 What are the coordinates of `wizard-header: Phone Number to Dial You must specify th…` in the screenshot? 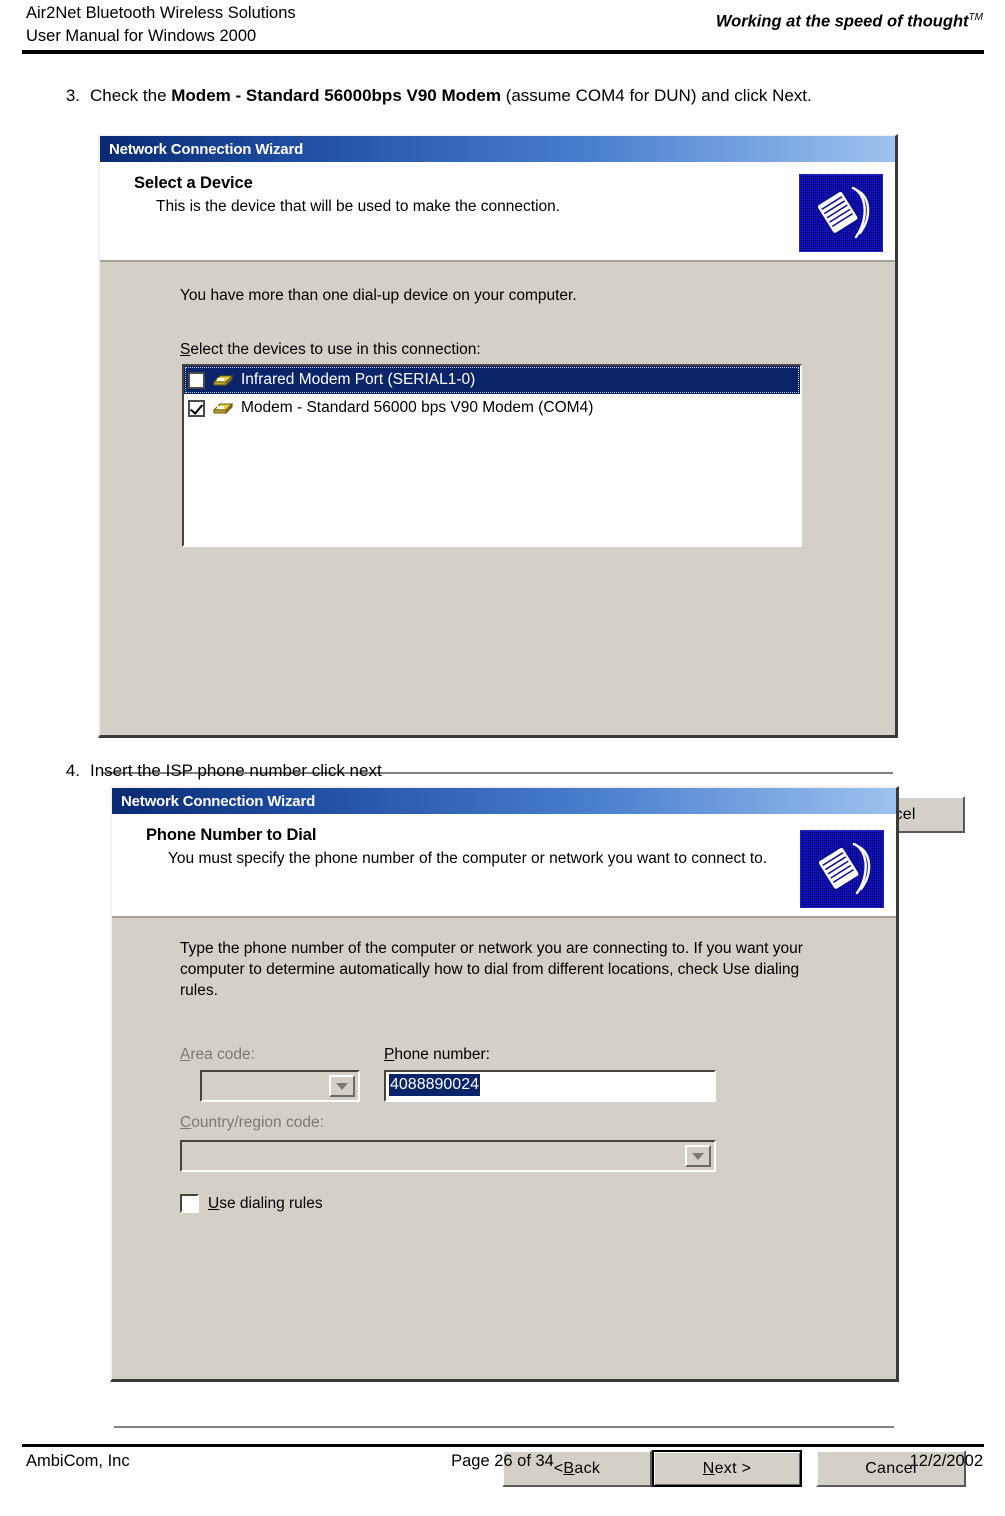 It's located at (504, 866).